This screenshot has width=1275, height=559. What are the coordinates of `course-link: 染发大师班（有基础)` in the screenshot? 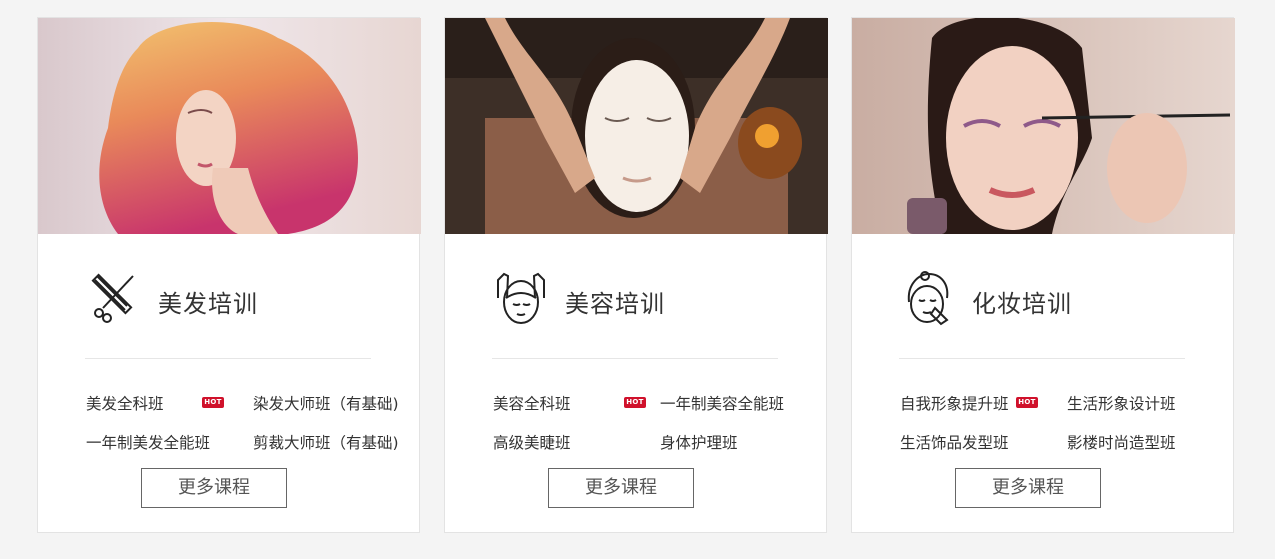 It's located at (326, 403).